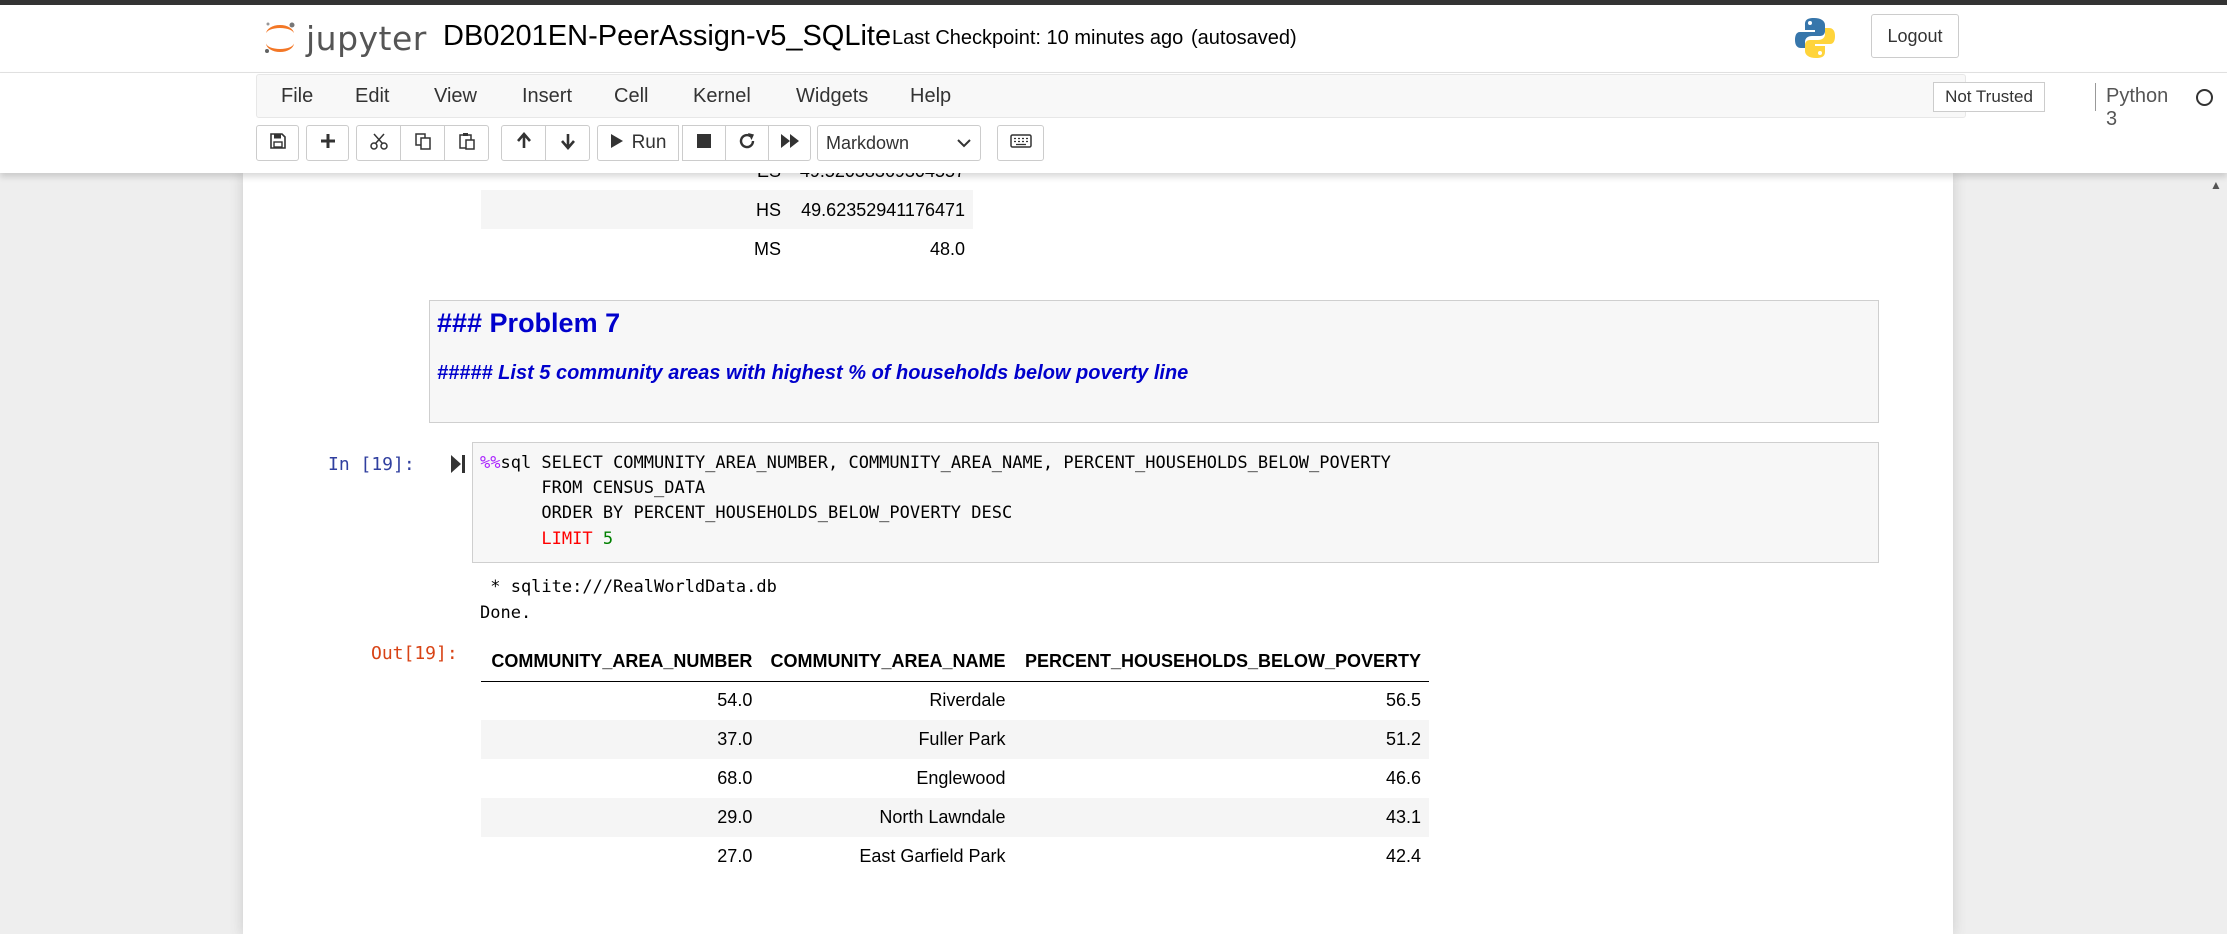 The height and width of the screenshot is (934, 2227). Describe the element at coordinates (490, 463) in the screenshot. I see `cell-magic: %%` at that location.